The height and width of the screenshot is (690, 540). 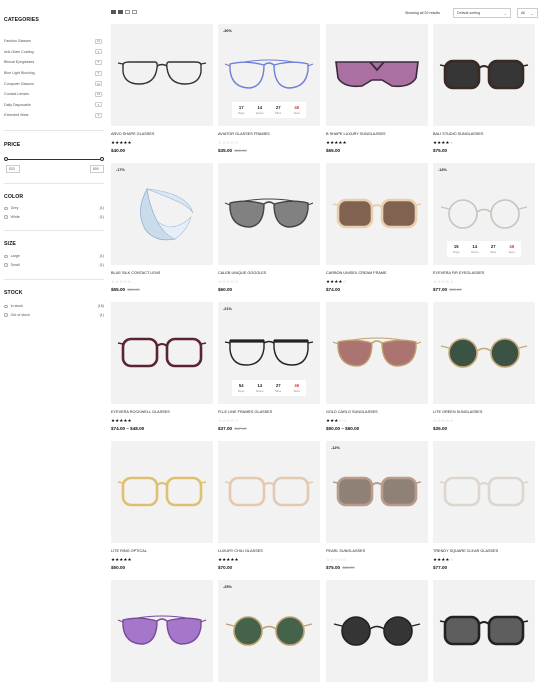 I want to click on product-image-box: -25%, so click(x=269, y=631).